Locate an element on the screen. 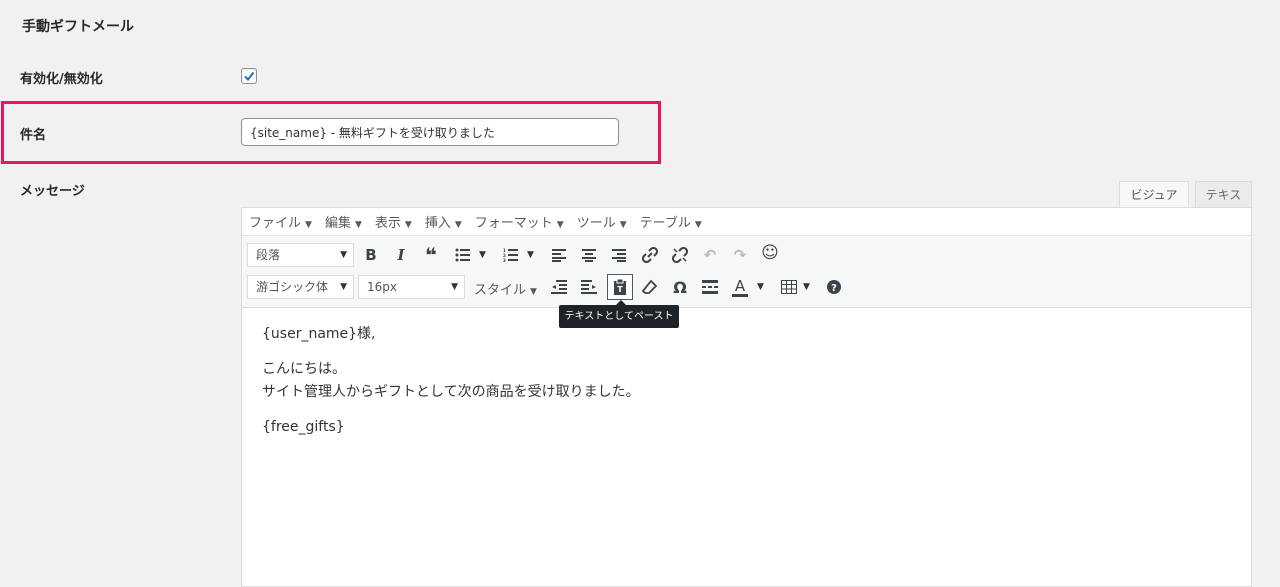 Image resolution: width=1280 pixels, height=587 pixels. content-placeholder: {free_gifts} is located at coordinates (303, 427).